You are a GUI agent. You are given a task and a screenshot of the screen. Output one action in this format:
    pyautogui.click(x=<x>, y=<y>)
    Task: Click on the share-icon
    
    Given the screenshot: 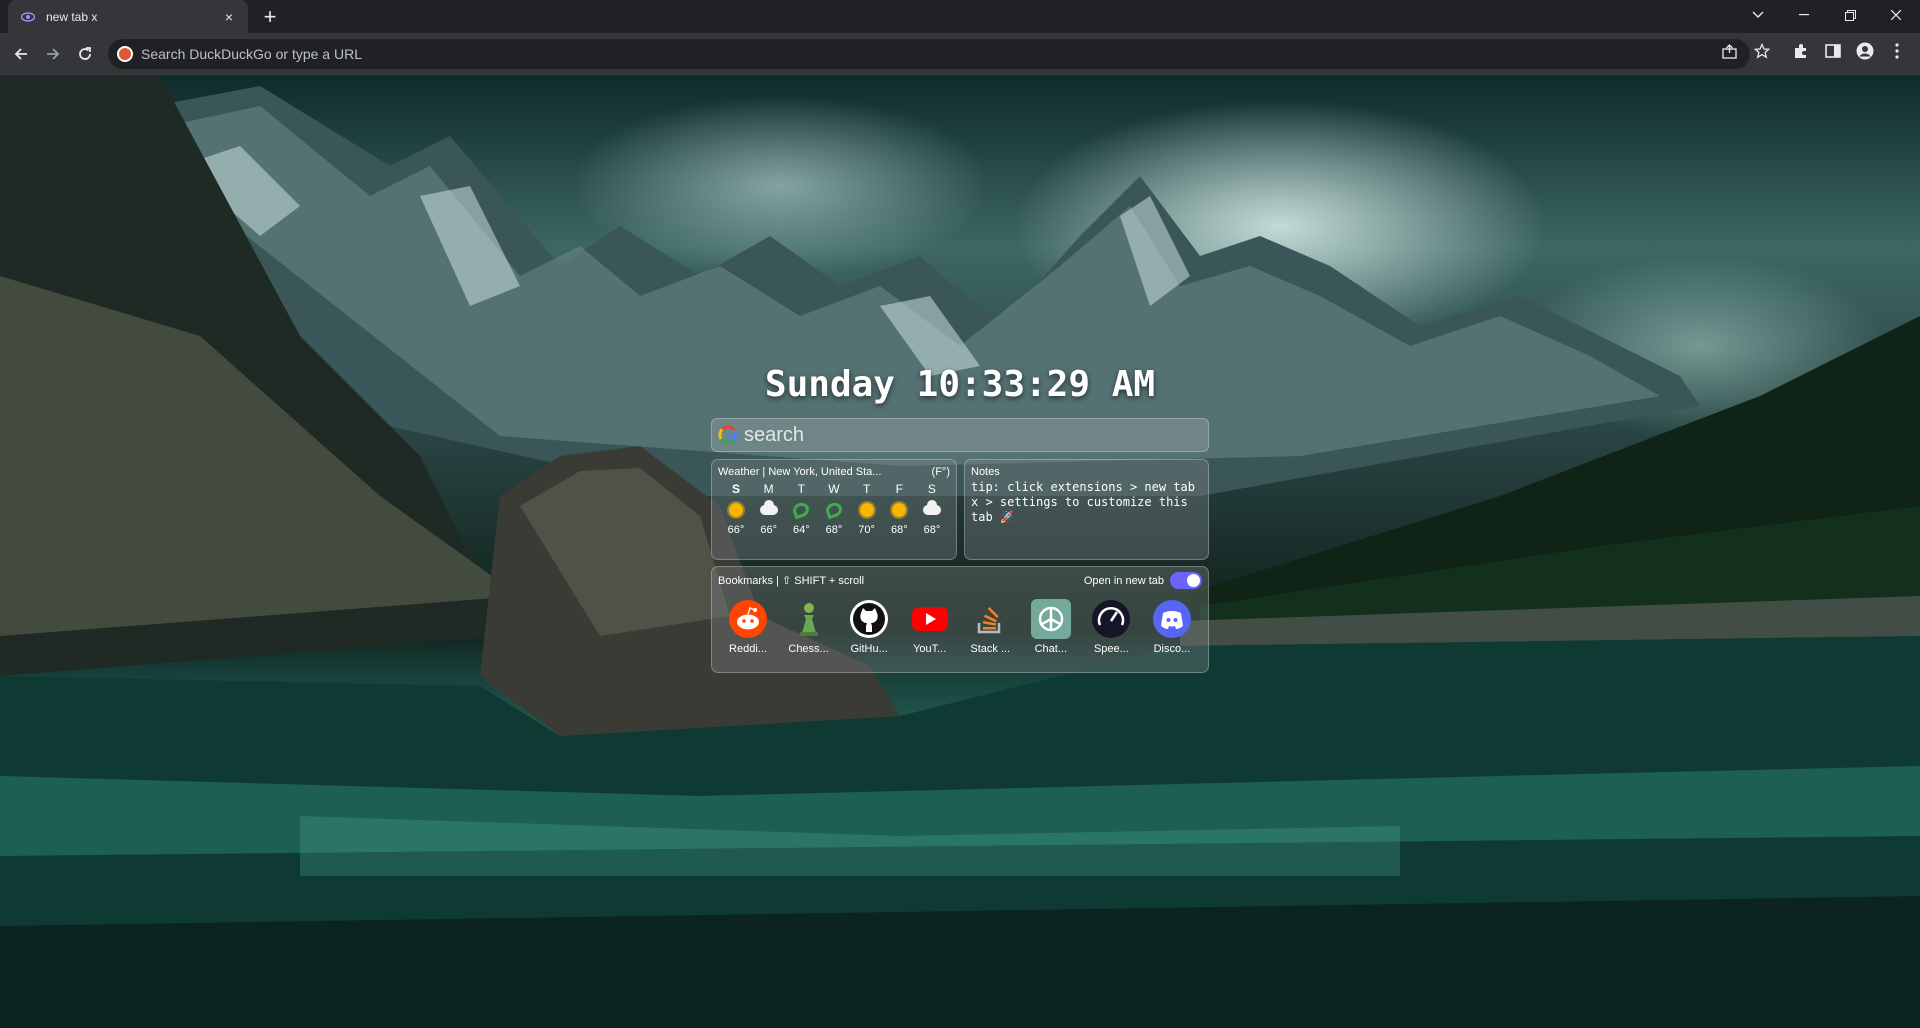 What is the action you would take?
    pyautogui.click(x=1729, y=51)
    